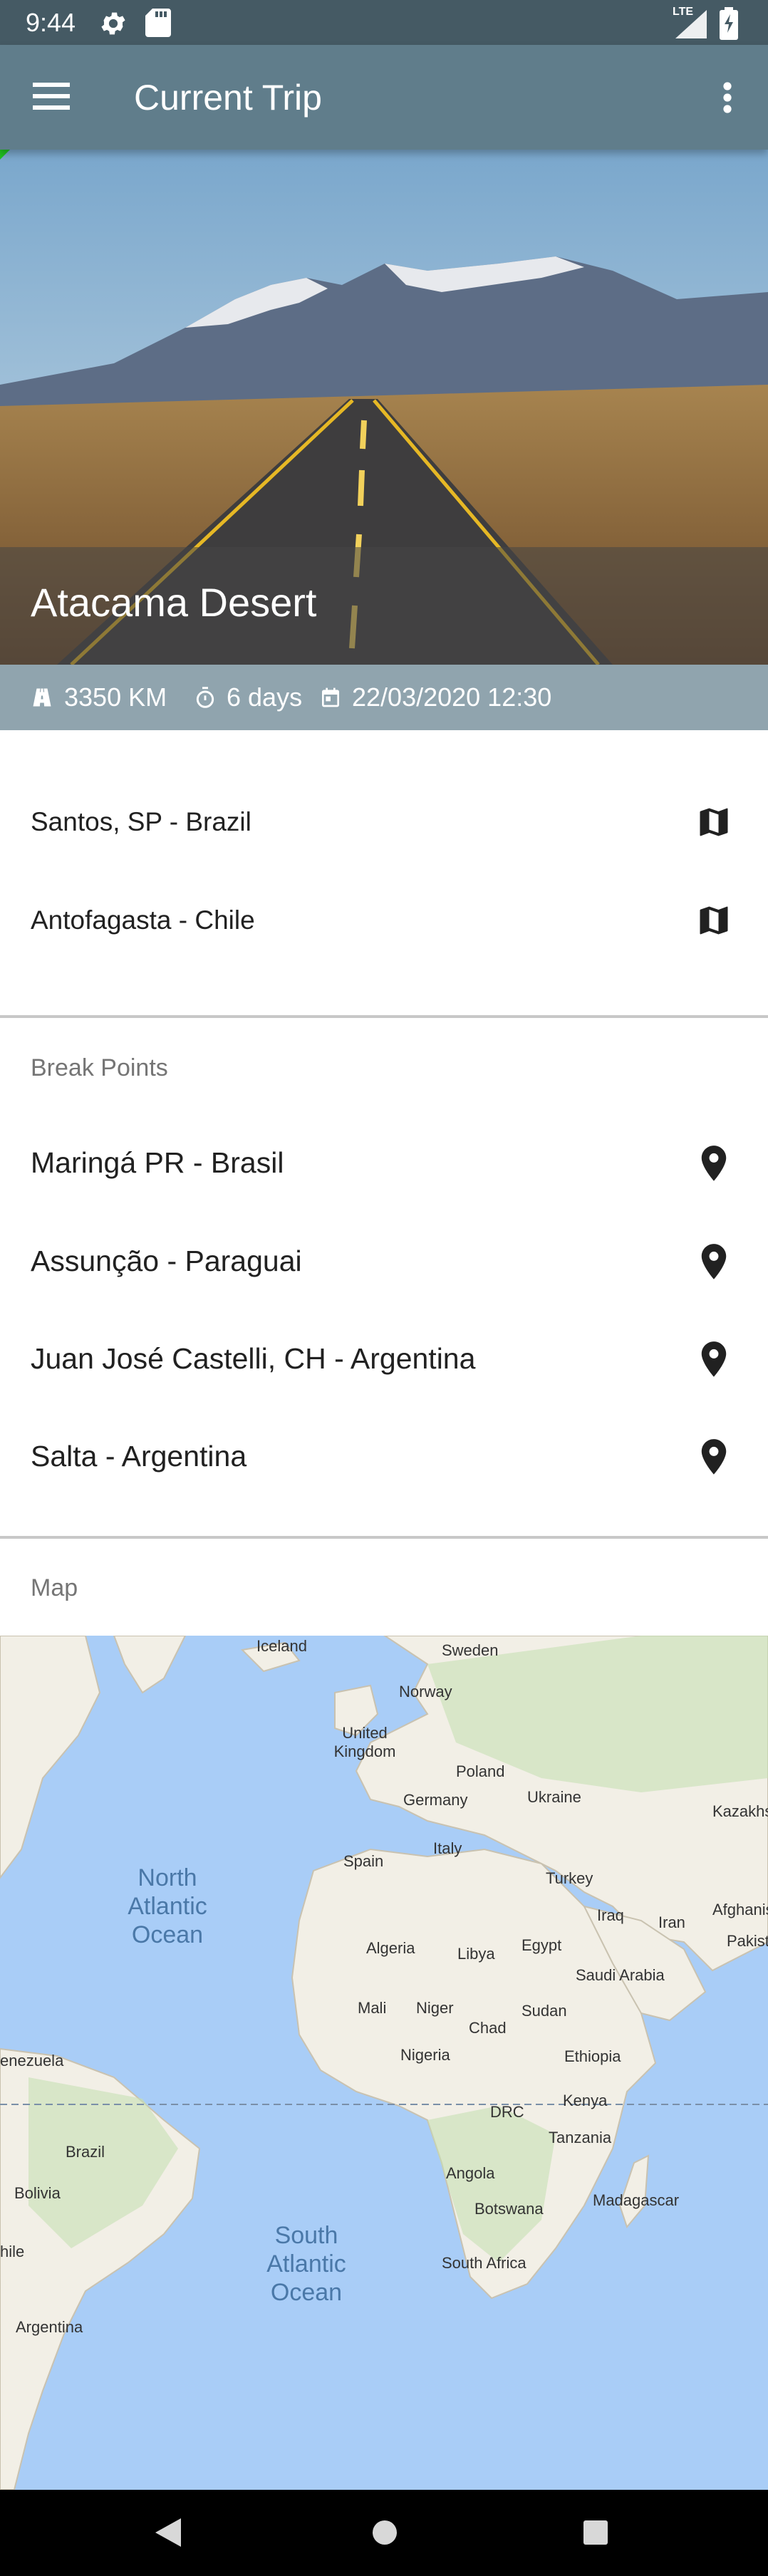 The height and width of the screenshot is (2576, 768). Describe the element at coordinates (636, 2200) in the screenshot. I see `map-label: Madagascar` at that location.